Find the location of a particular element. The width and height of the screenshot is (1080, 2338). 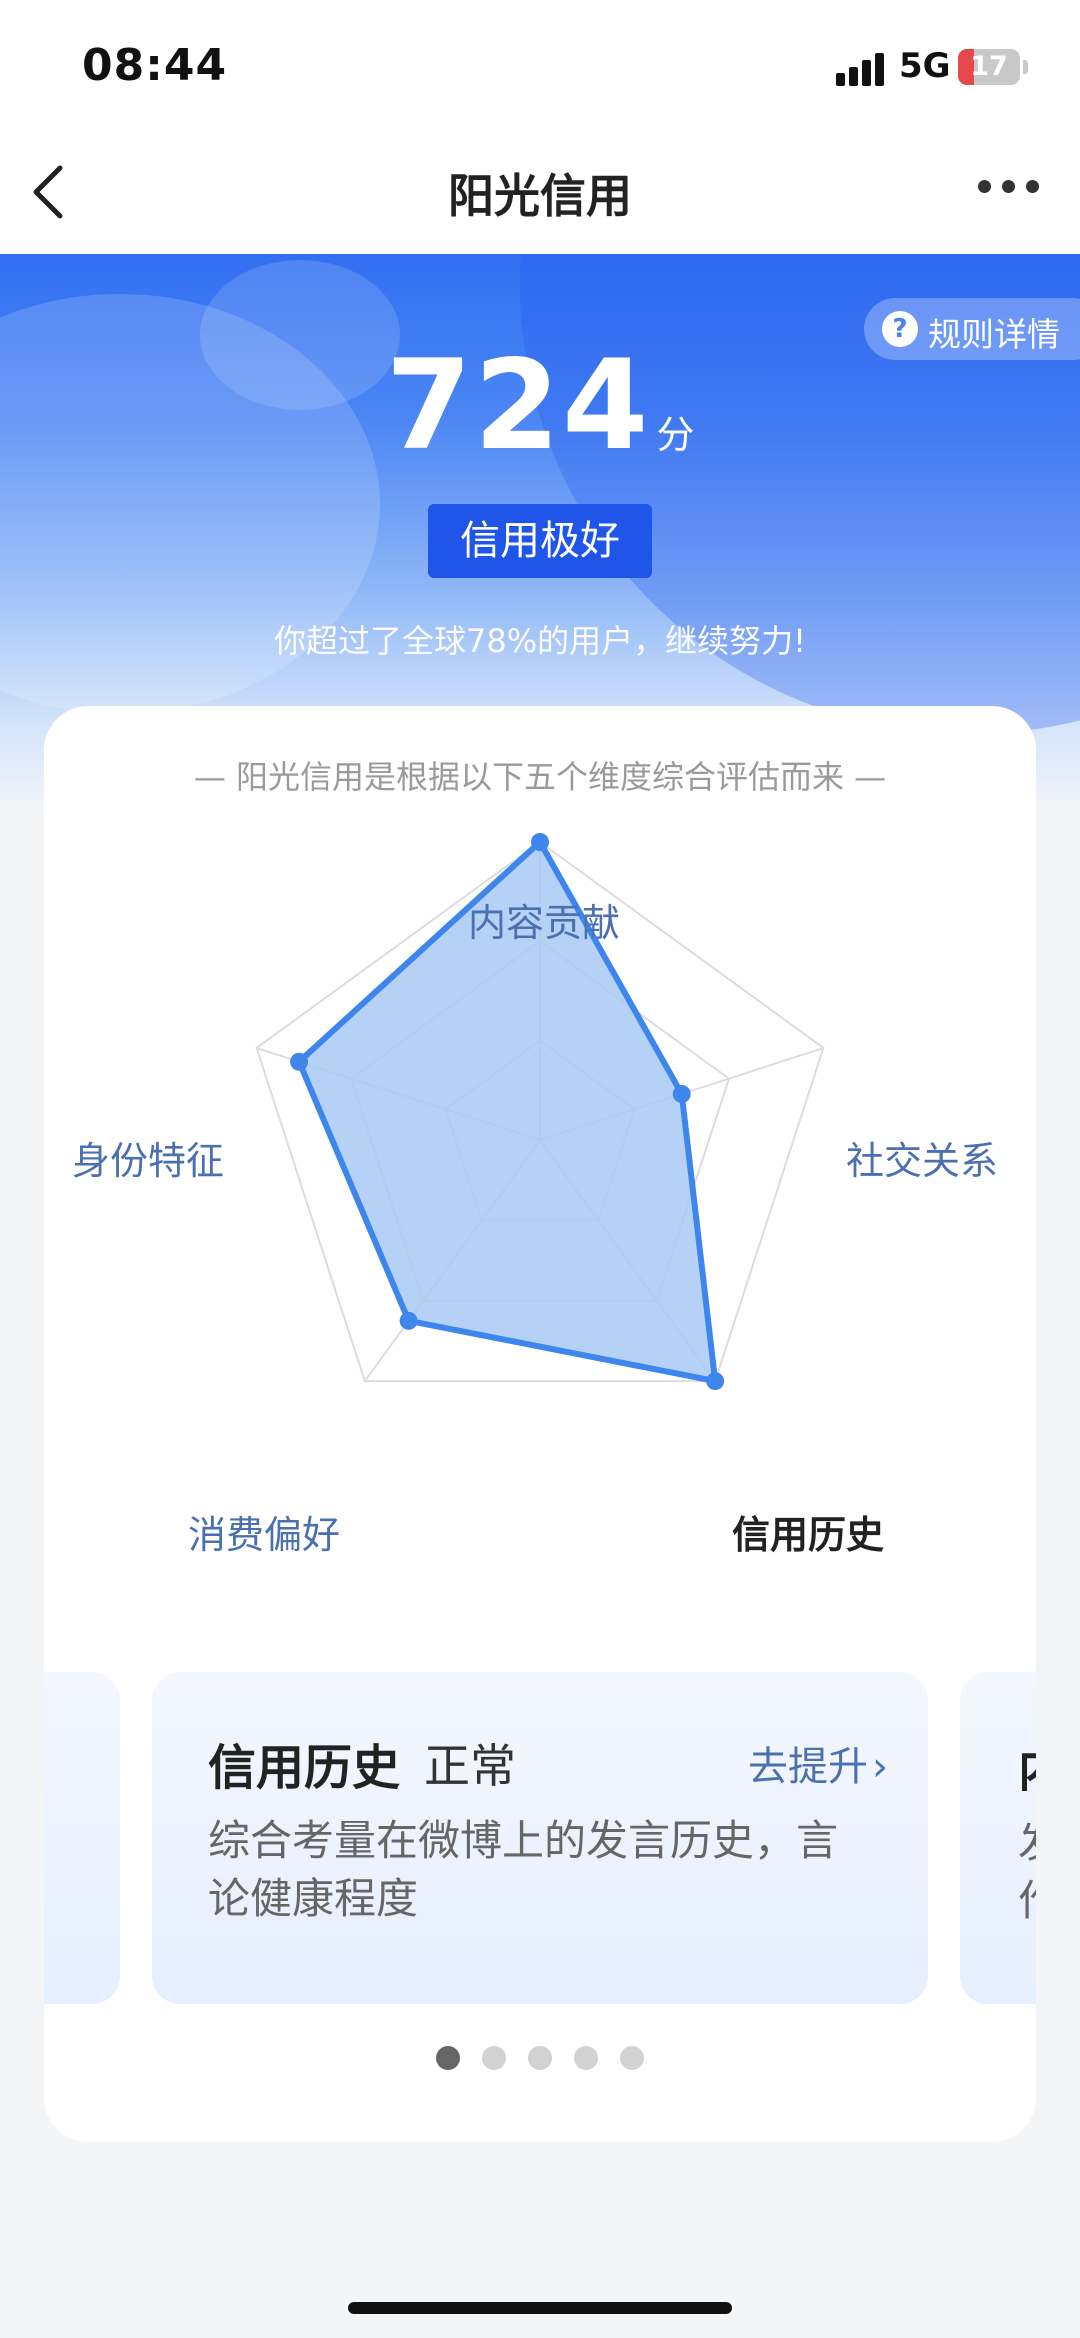

axis-label-history: 信用历史 is located at coordinates (808, 1531).